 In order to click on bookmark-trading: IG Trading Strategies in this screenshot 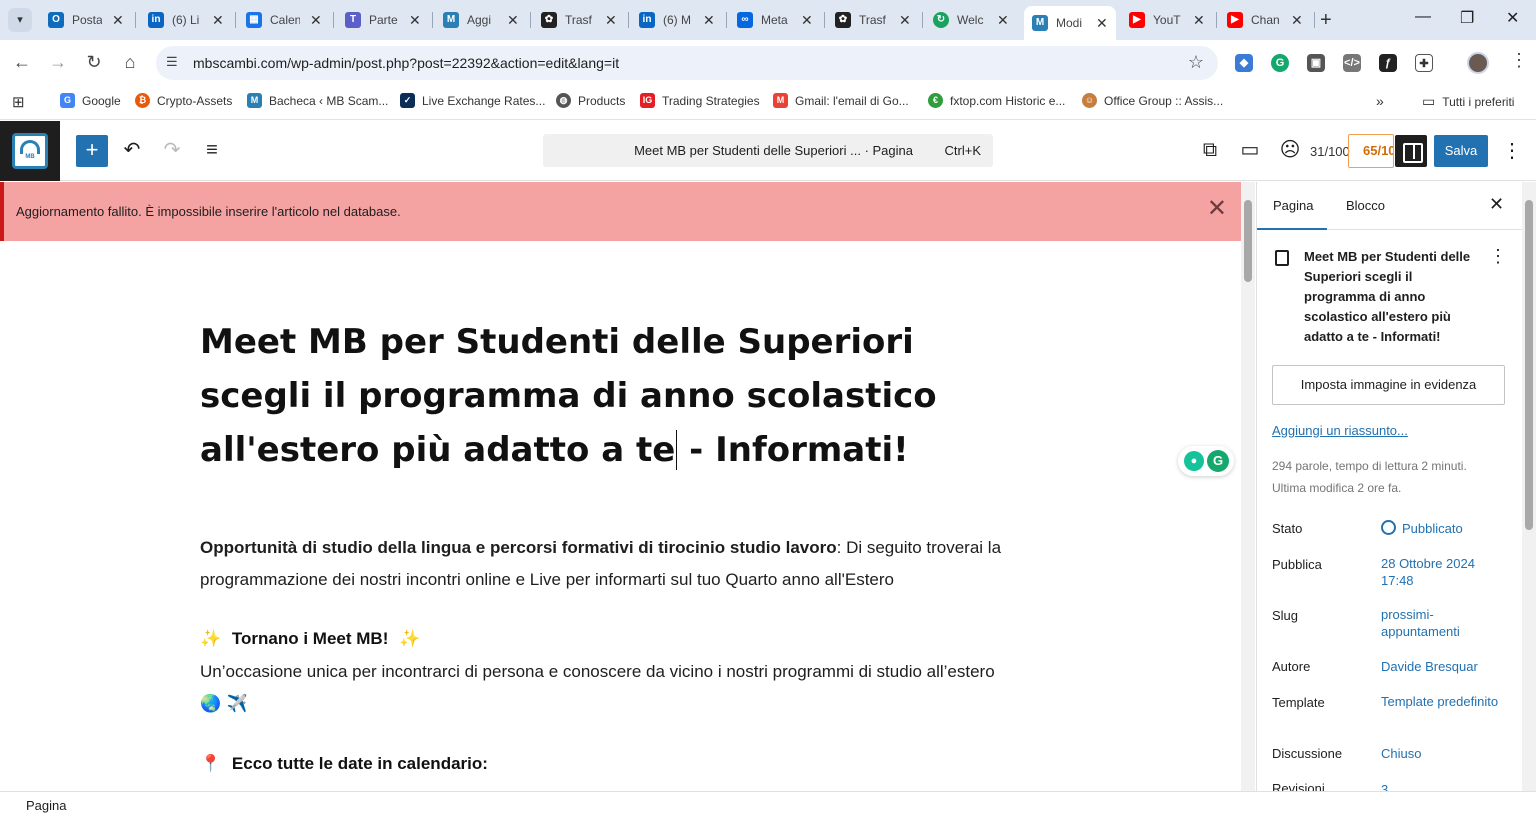, I will do `click(700, 100)`.